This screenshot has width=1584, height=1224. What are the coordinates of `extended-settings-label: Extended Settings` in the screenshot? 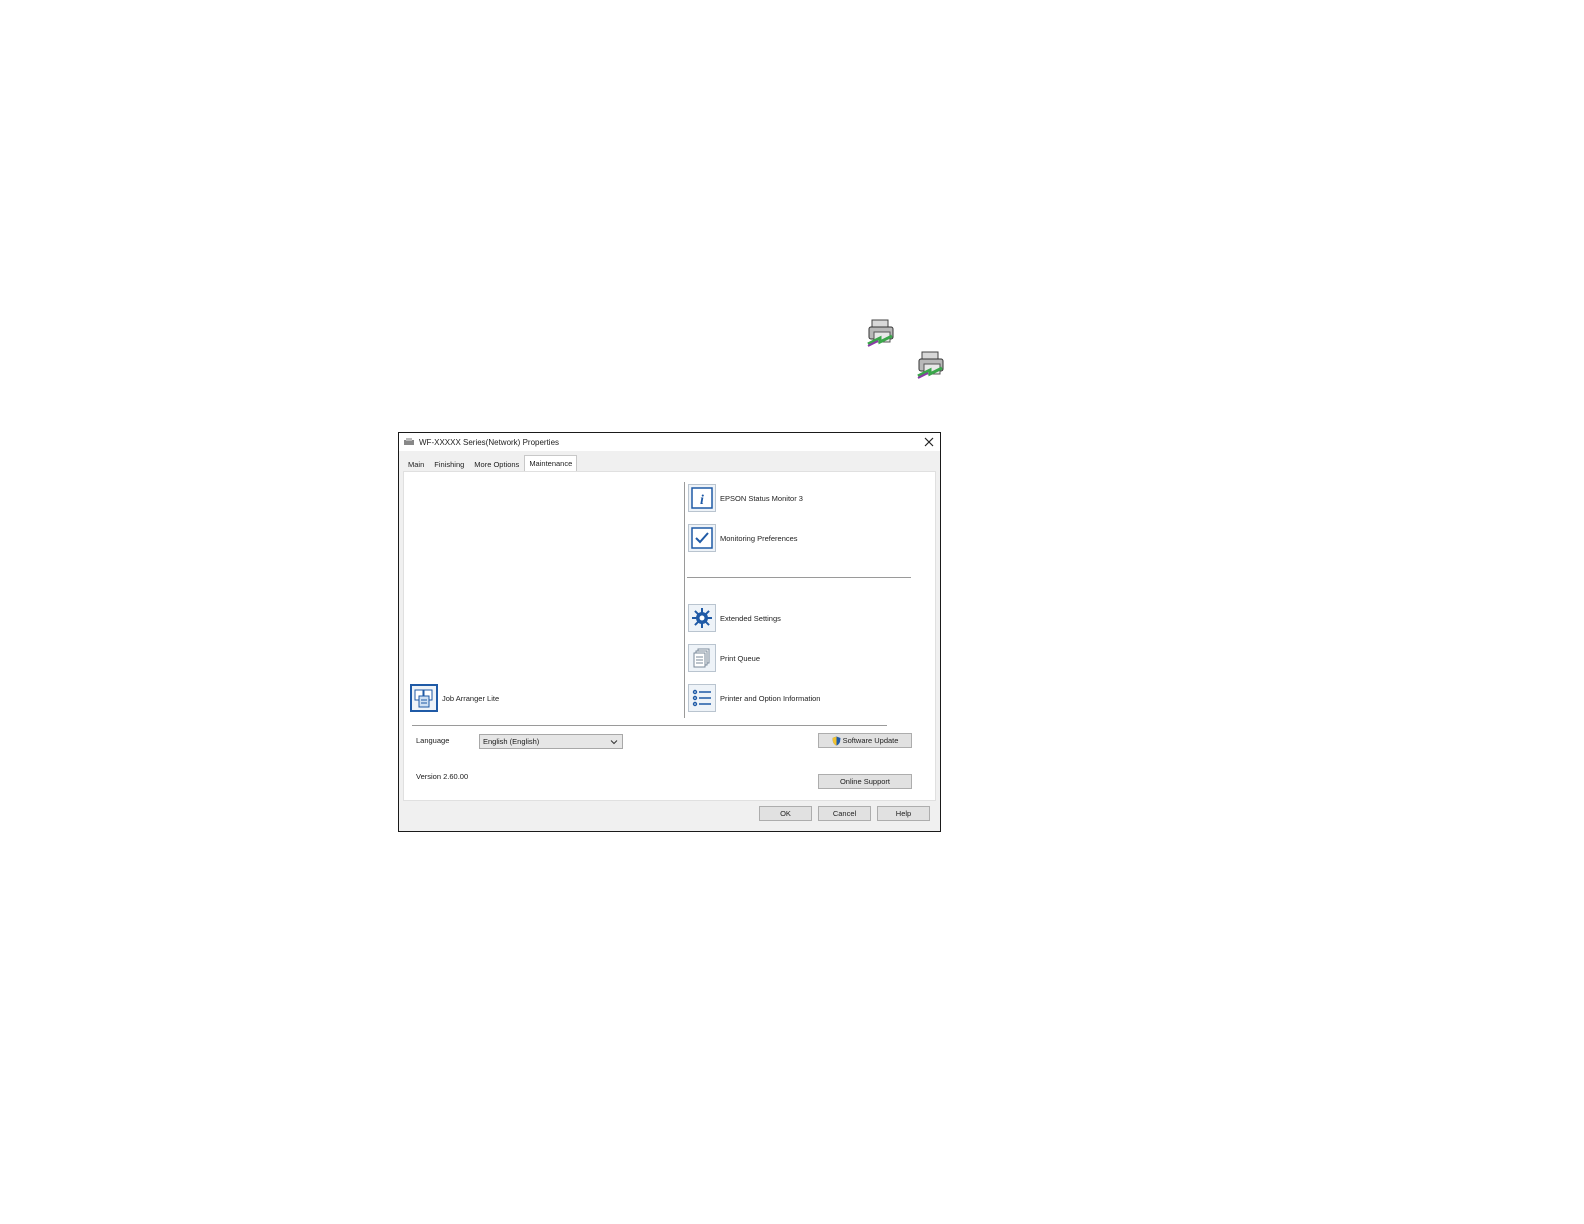 It's located at (750, 618).